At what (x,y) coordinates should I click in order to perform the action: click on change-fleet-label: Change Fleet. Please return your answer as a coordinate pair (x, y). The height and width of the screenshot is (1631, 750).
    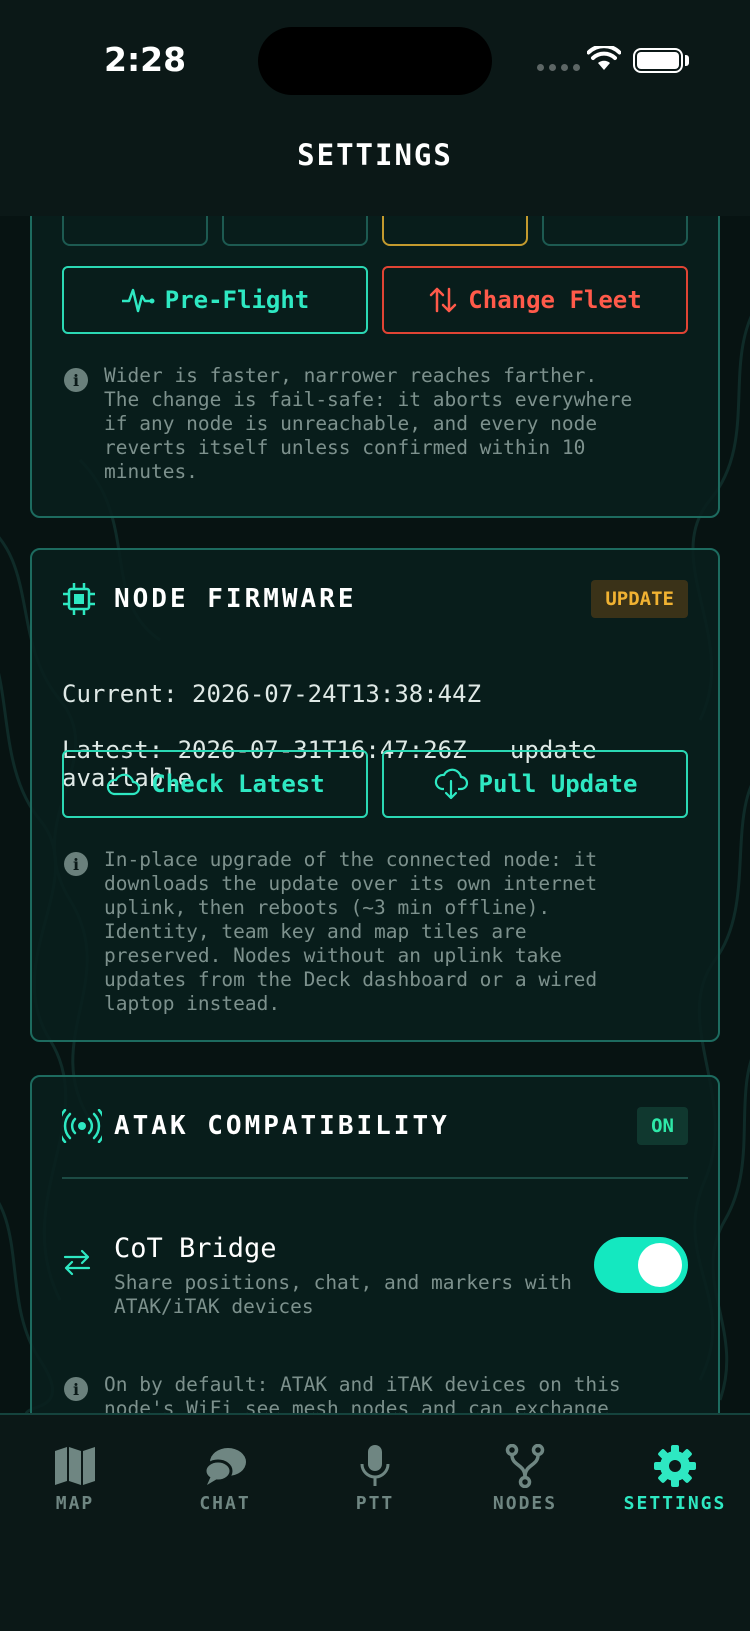
    Looking at the image, I should click on (555, 300).